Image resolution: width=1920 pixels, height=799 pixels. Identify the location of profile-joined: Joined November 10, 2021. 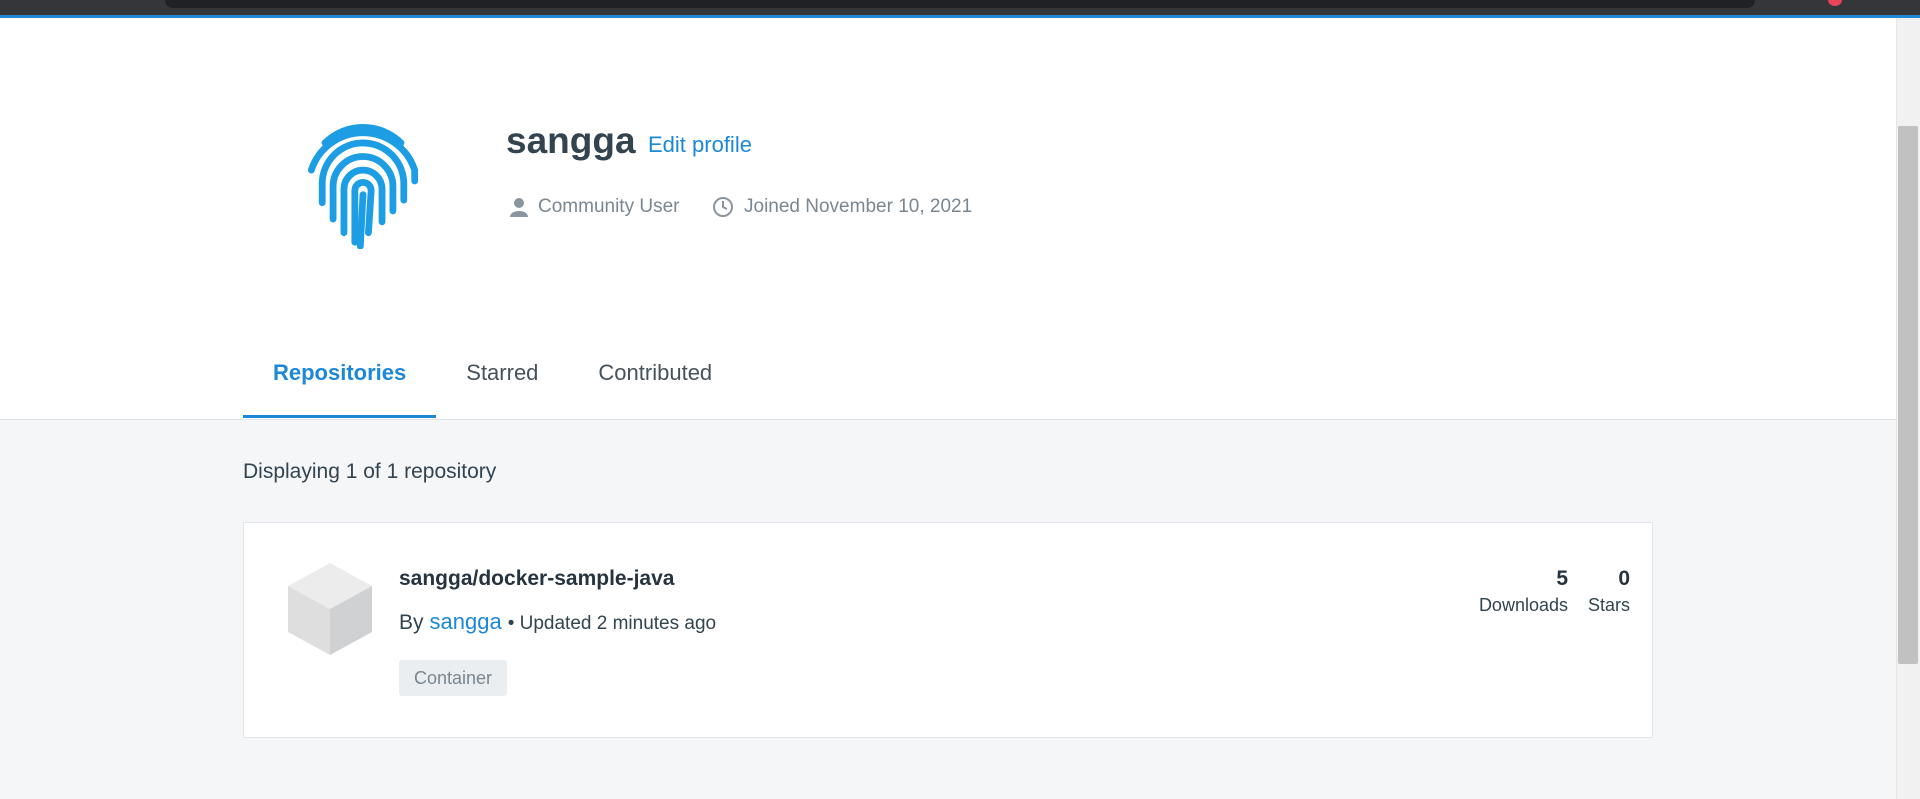
(842, 207).